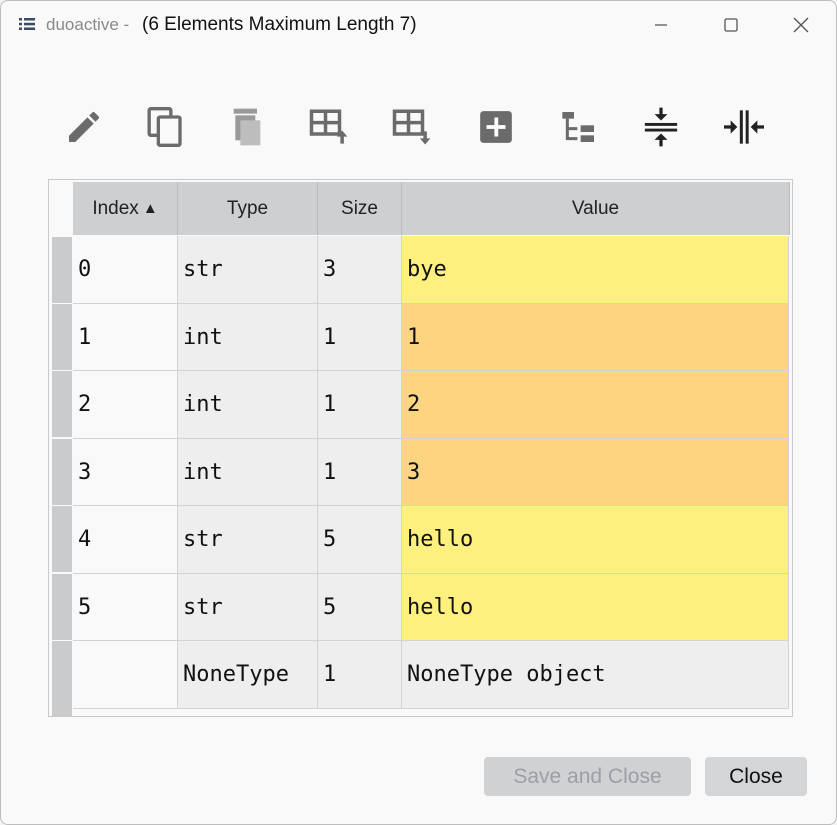 The width and height of the screenshot is (837, 825). I want to click on close-window-button, so click(801, 25).